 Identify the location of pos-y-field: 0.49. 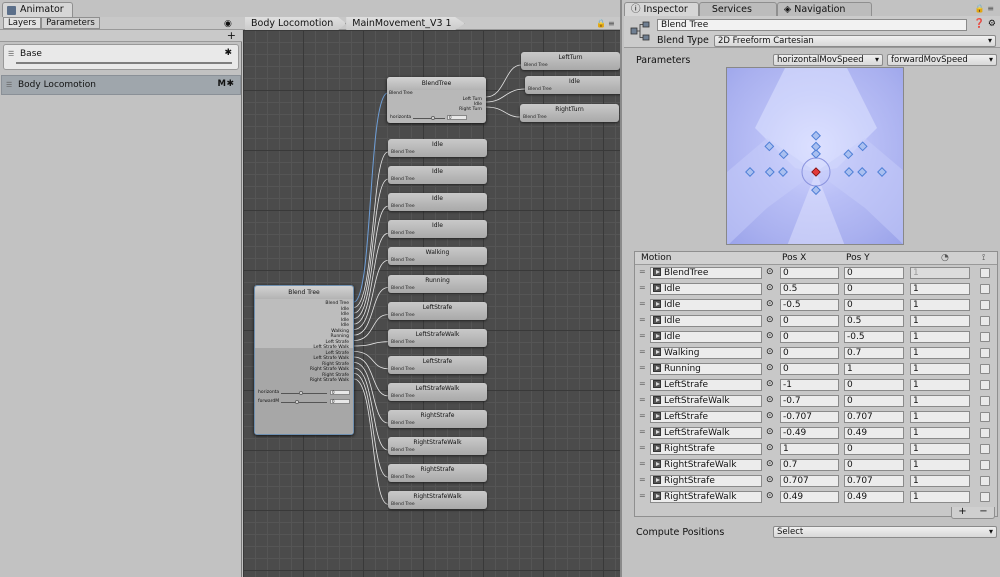
(874, 433).